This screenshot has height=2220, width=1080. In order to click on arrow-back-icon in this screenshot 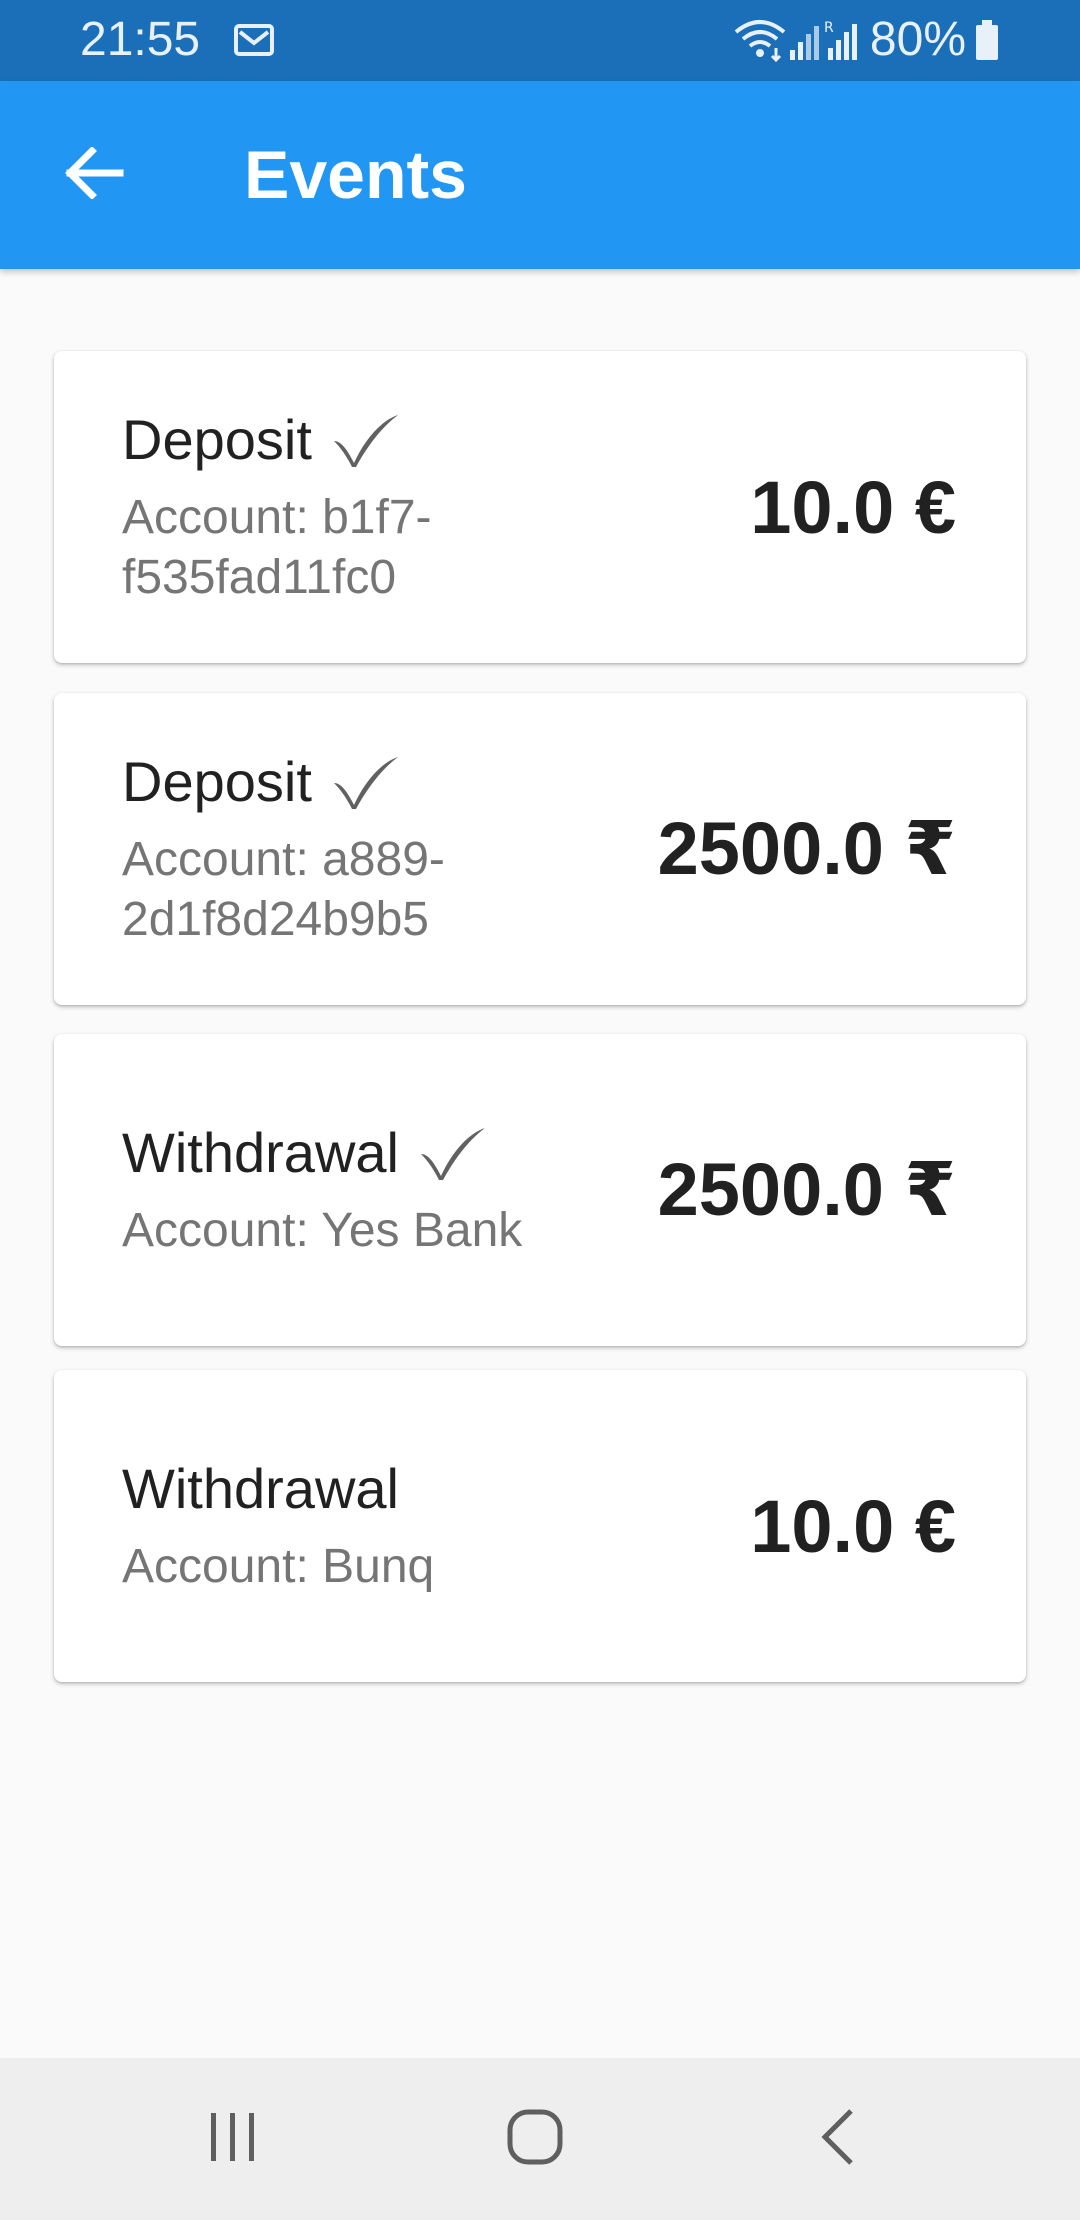, I will do `click(94, 174)`.